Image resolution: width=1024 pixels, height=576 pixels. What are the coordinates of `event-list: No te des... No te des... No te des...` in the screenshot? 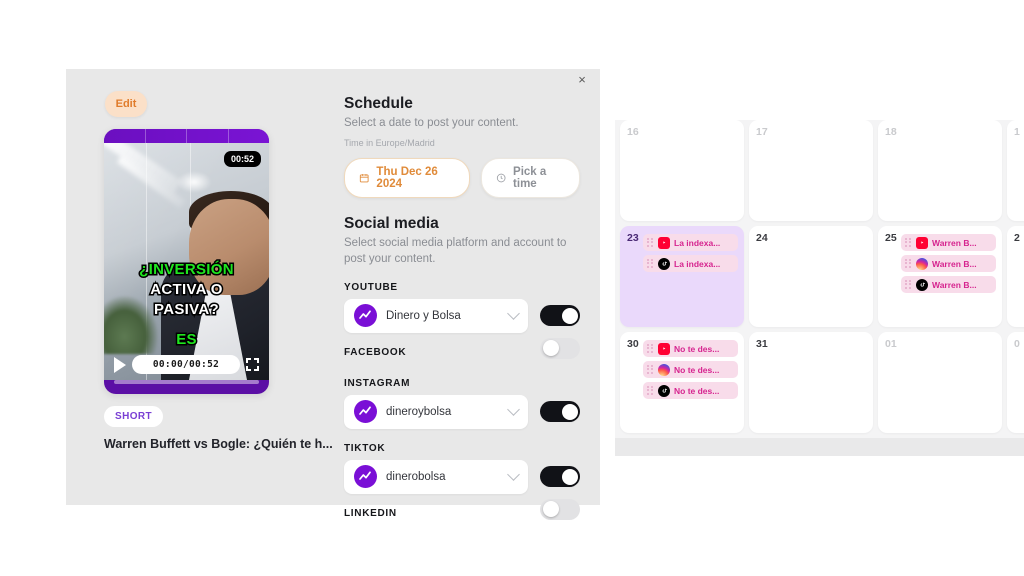 It's located at (690, 369).